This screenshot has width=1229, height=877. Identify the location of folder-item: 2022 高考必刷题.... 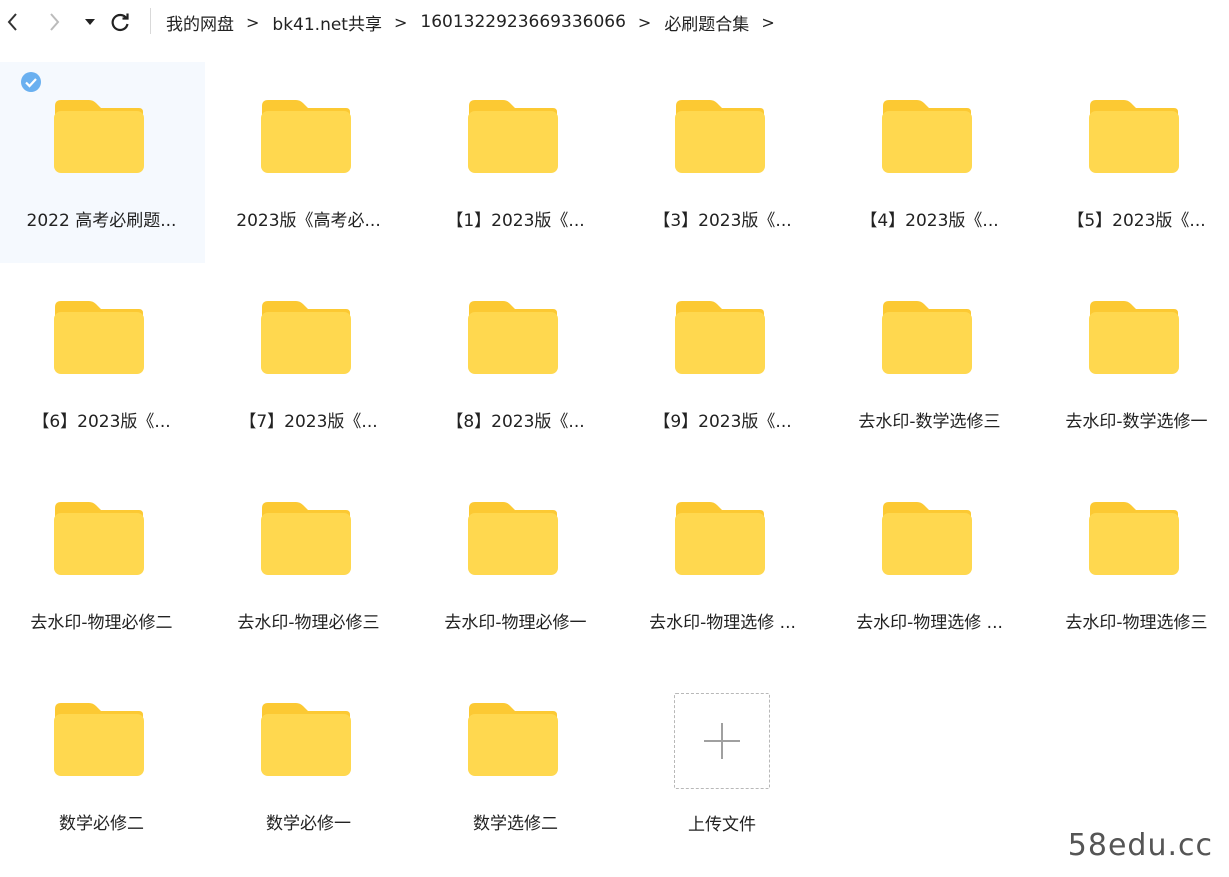
(102, 162).